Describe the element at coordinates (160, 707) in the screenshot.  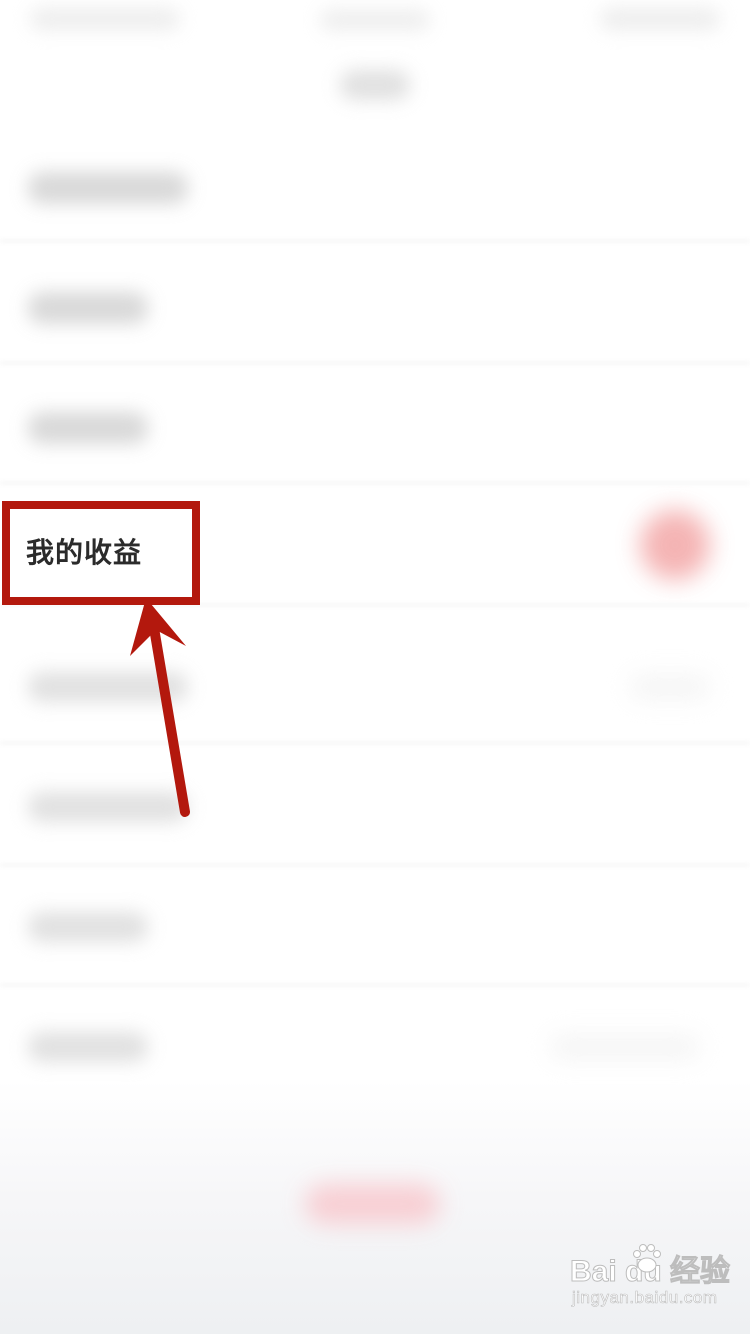
I see `arrow-up-icon` at that location.